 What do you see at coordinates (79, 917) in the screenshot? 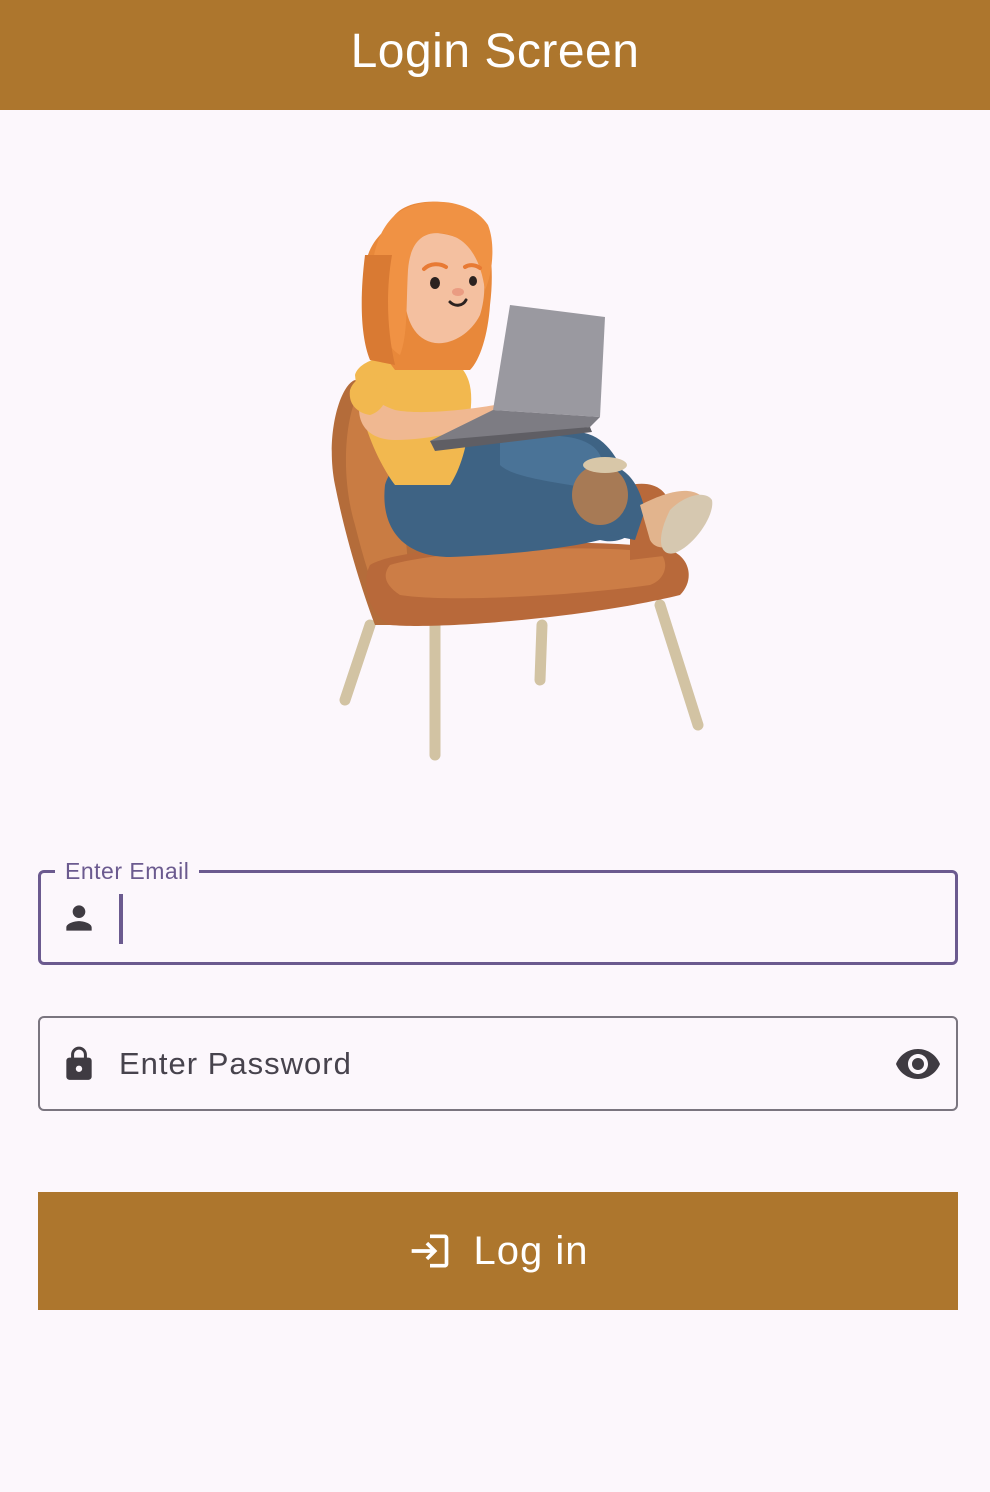
I see `person-icon` at bounding box center [79, 917].